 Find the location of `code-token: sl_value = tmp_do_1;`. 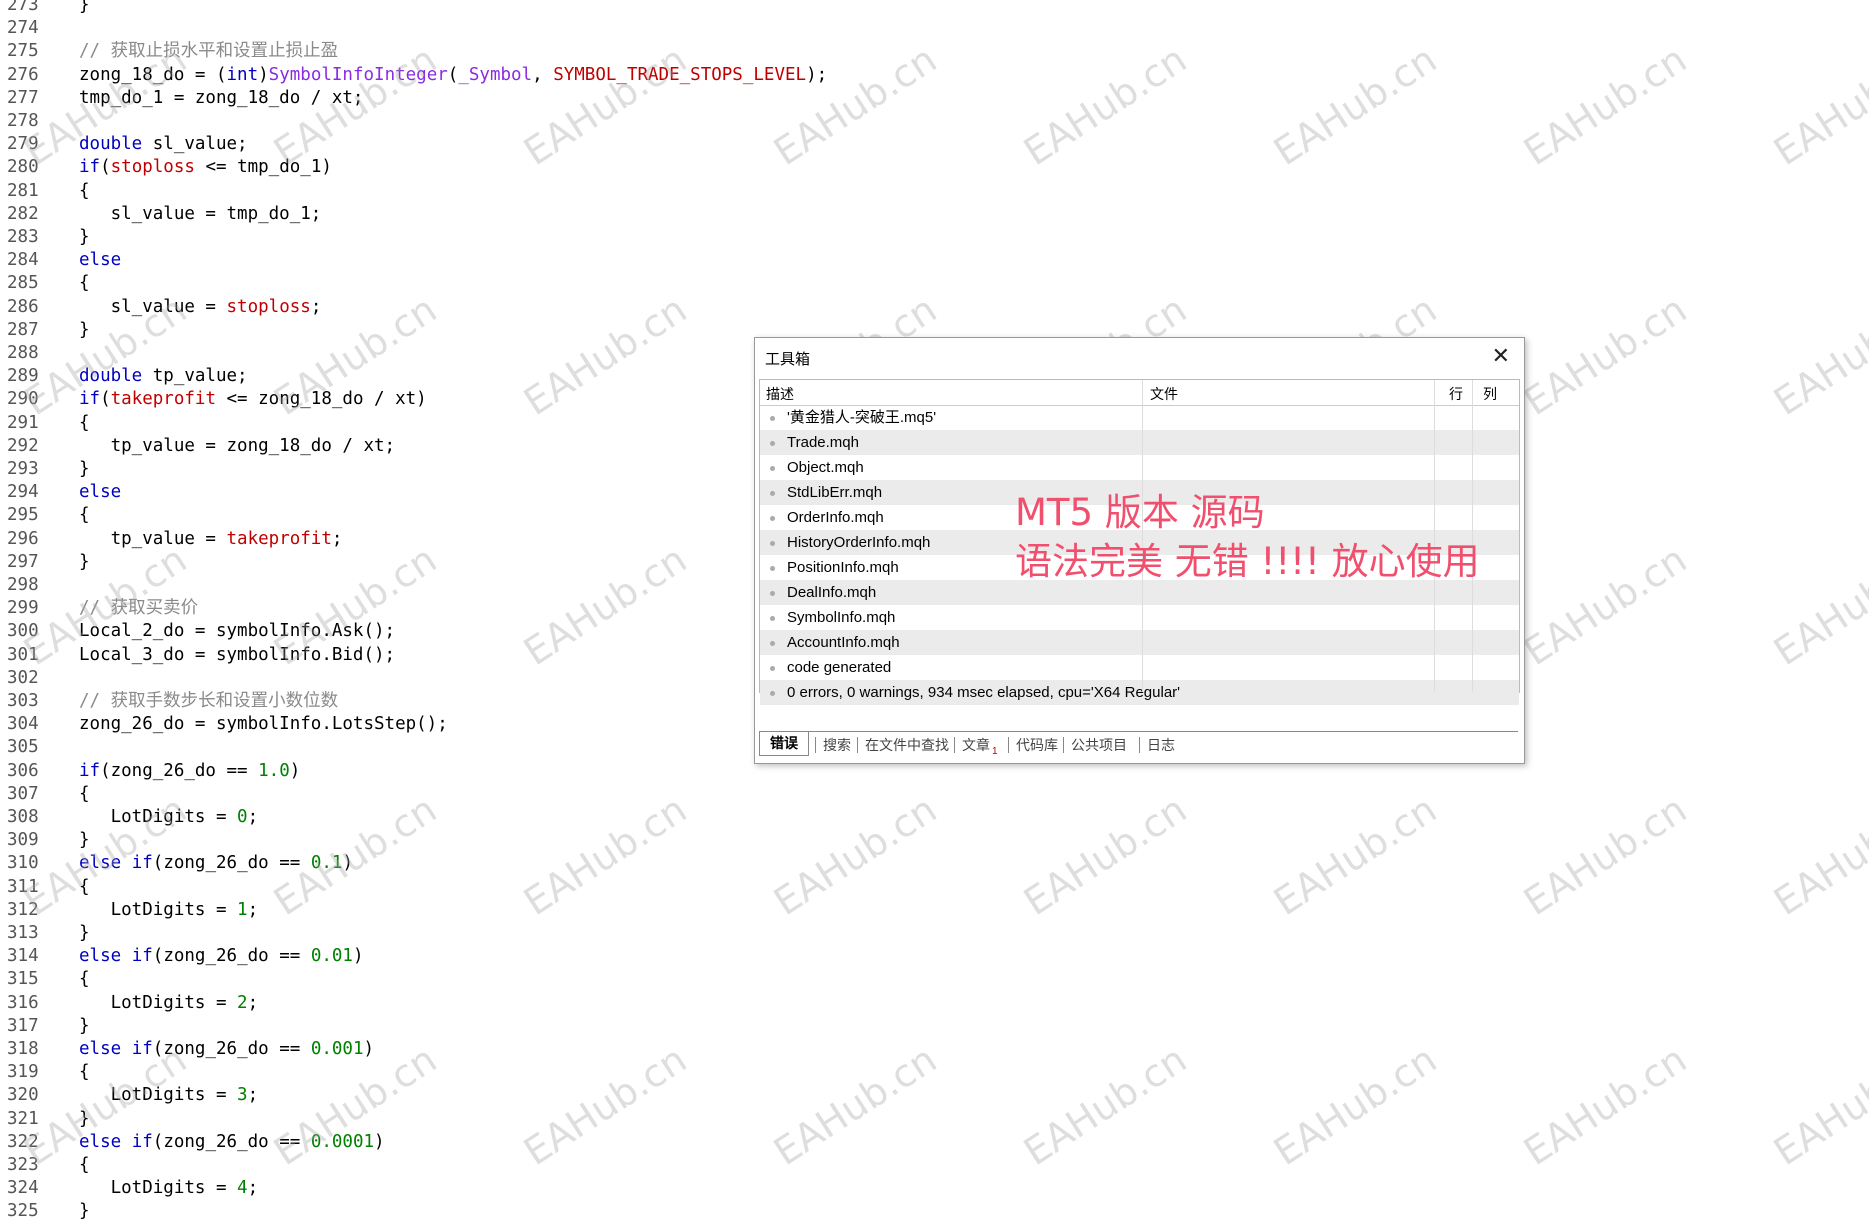

code-token: sl_value = tmp_do_1; is located at coordinates (200, 213).